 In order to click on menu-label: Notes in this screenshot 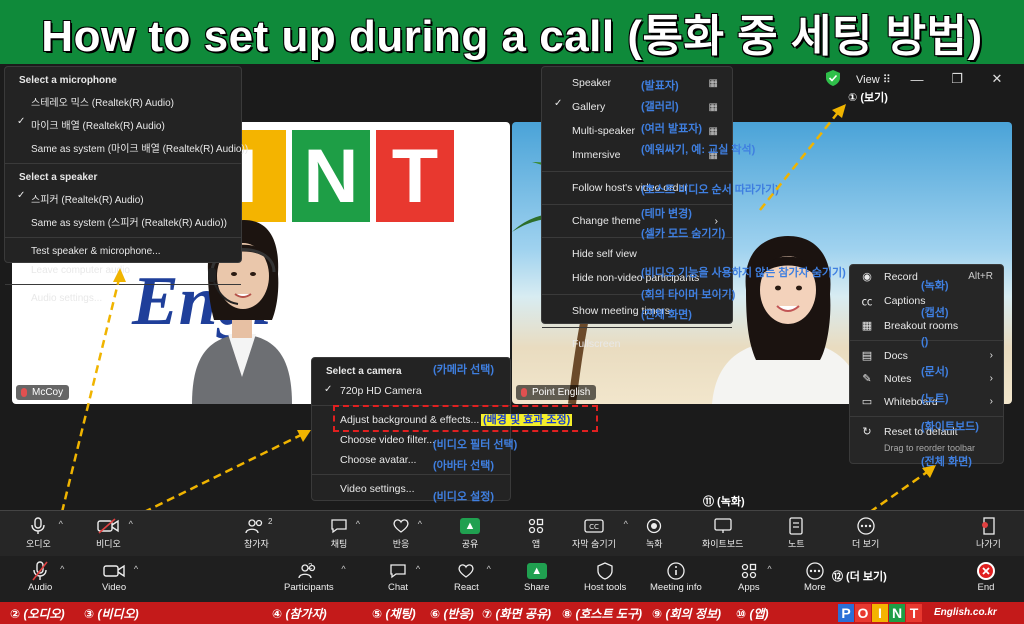, I will do `click(898, 378)`.